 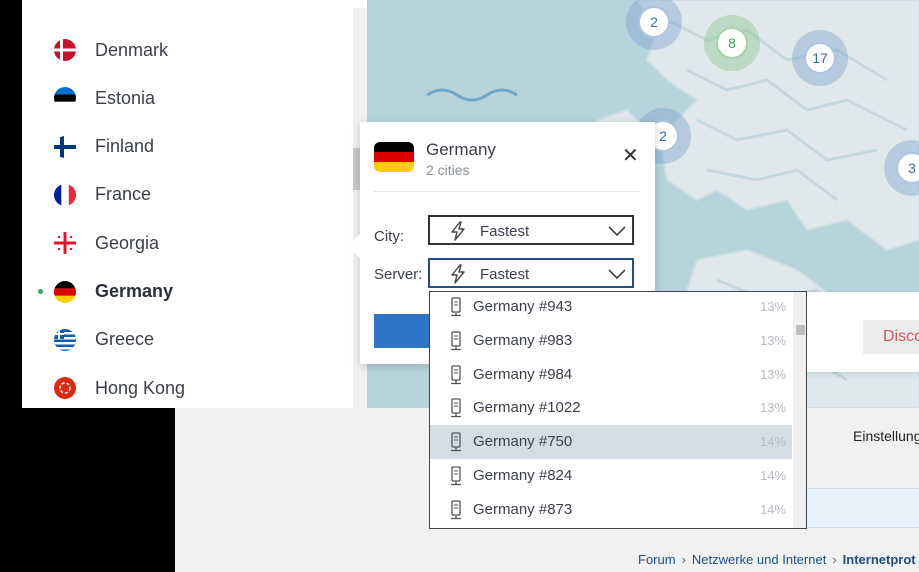 I want to click on server-cluster-marker: 8, so click(x=732, y=43).